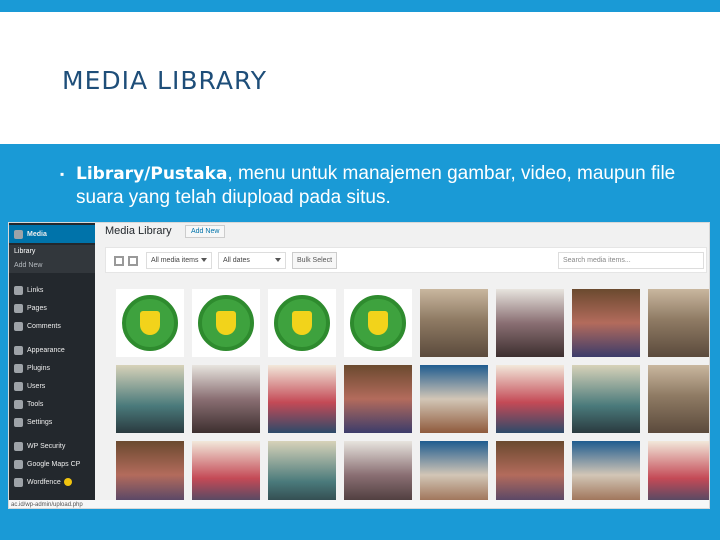 The image size is (720, 540). I want to click on users-icon, so click(18, 386).